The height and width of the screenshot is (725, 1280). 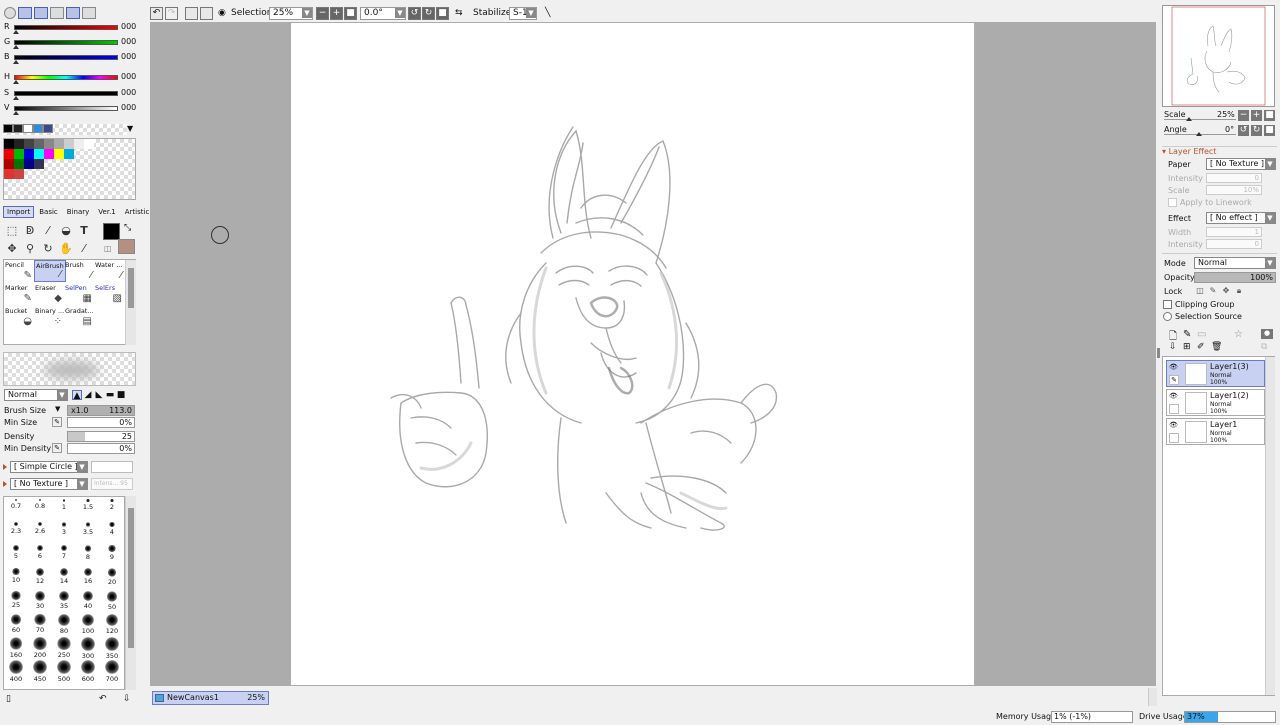 I want to click on main-color-swatch, so click(x=111, y=231).